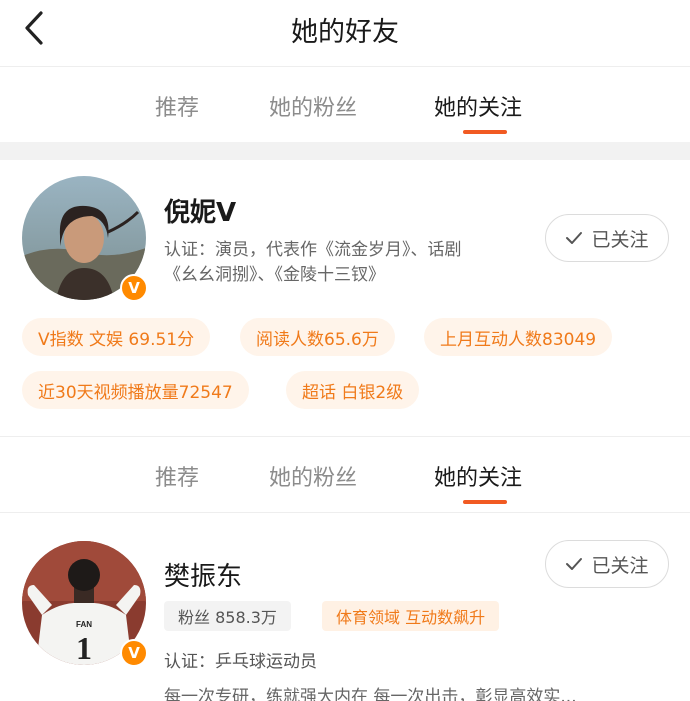 The image size is (690, 701). Describe the element at coordinates (313, 250) in the screenshot. I see `description-line: 认证：演员，代表作《流金岁月》、话剧` at that location.